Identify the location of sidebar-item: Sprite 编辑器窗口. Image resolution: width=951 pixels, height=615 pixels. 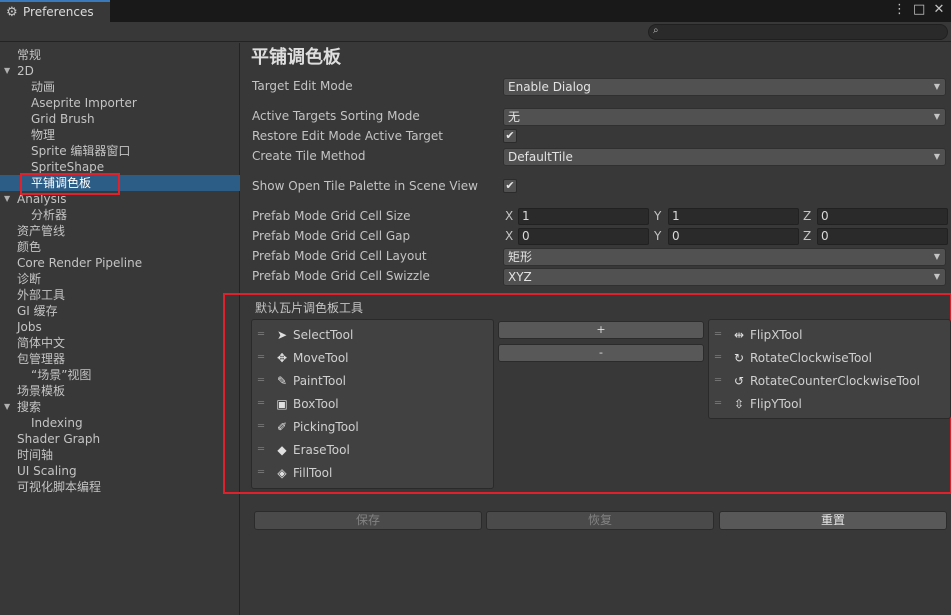
(120, 151).